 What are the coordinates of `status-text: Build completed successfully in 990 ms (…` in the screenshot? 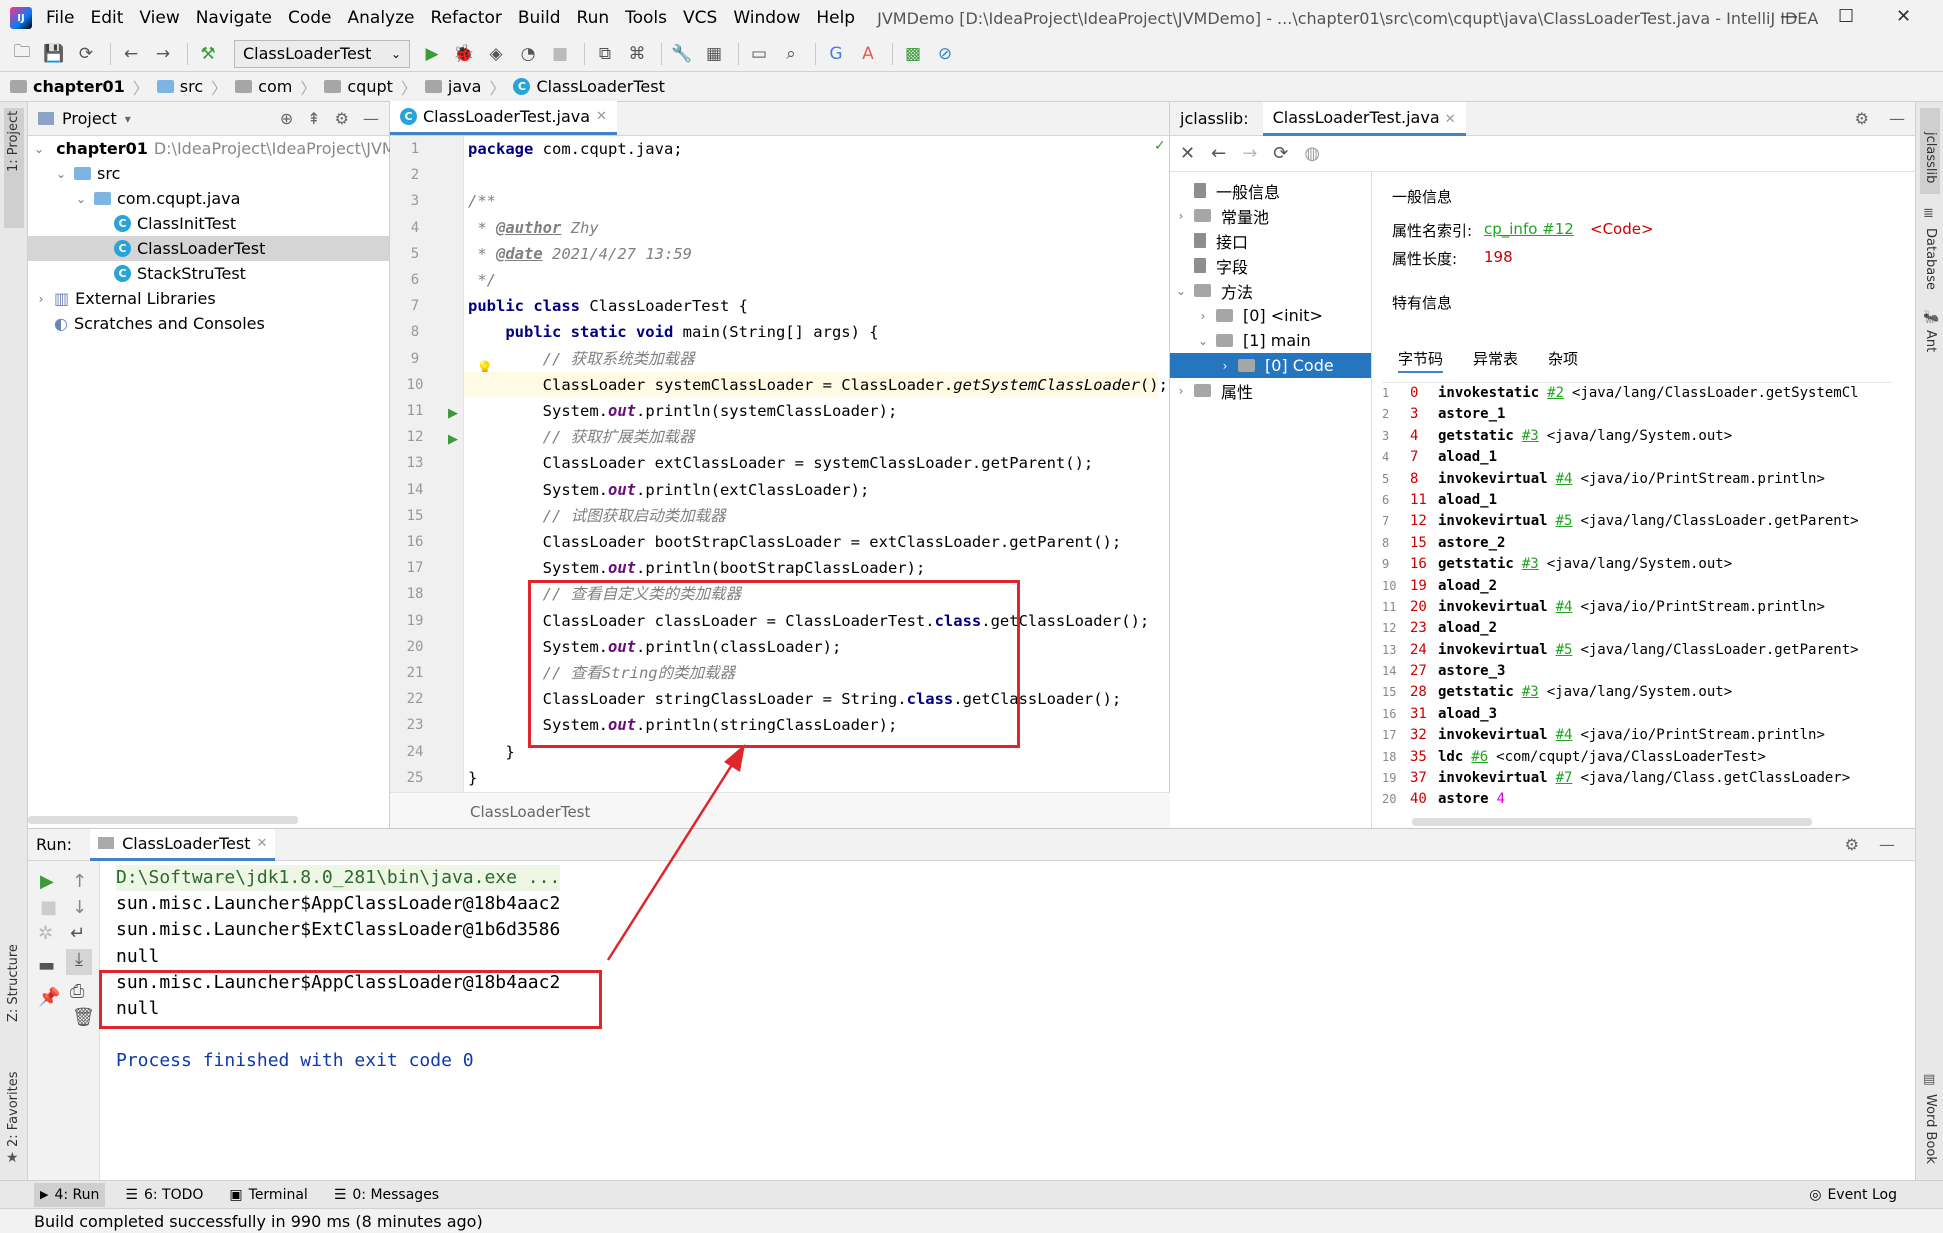 It's located at (258, 1221).